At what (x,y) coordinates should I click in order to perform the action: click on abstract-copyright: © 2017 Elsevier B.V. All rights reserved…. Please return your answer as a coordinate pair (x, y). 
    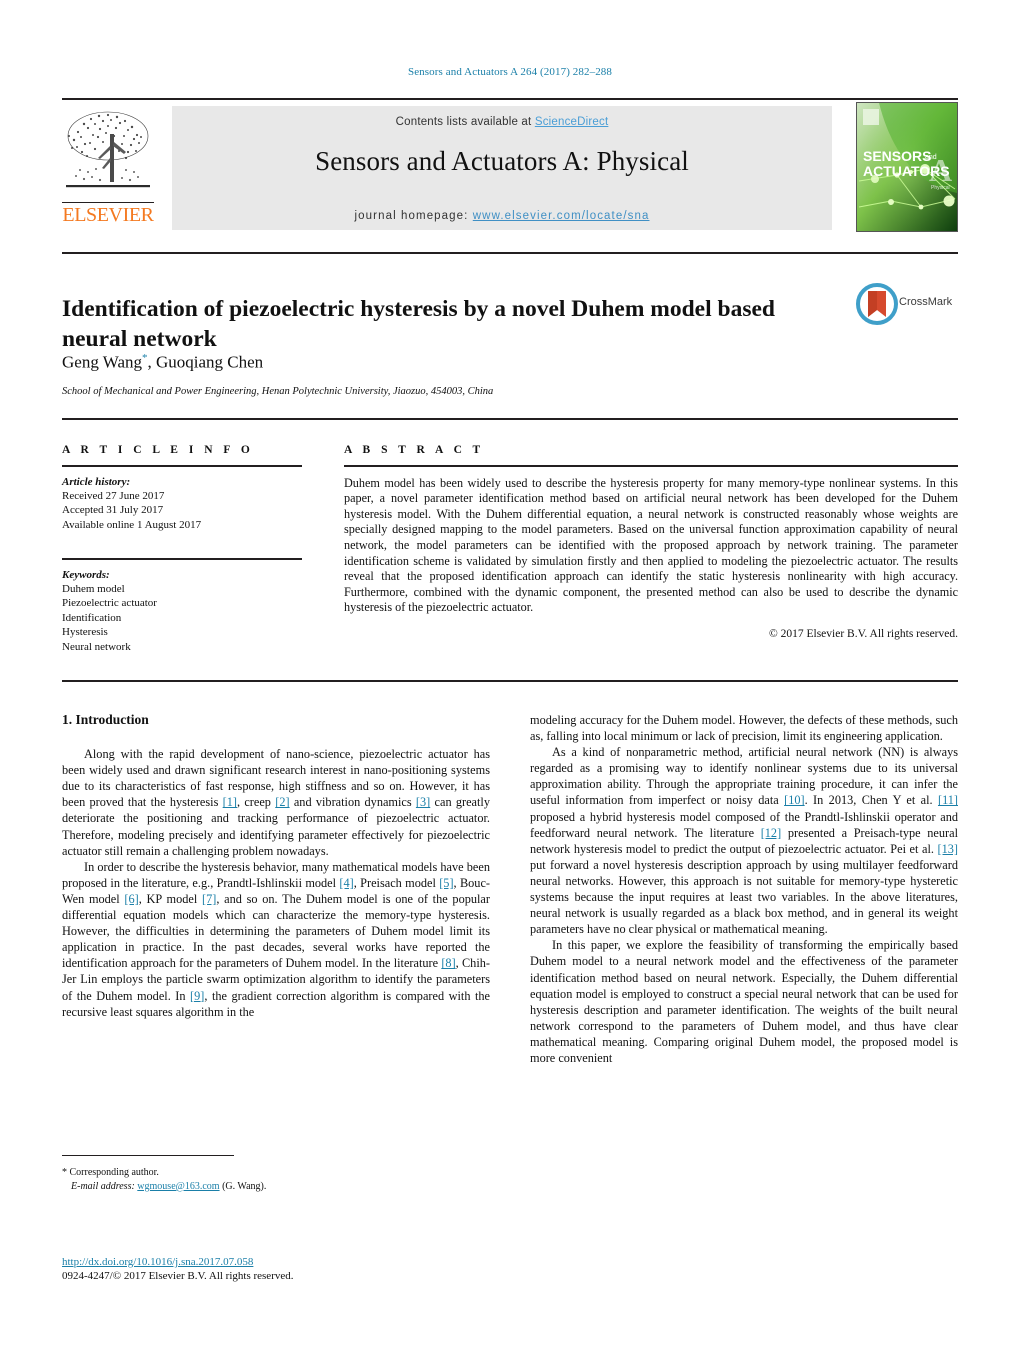
    Looking at the image, I should click on (863, 634).